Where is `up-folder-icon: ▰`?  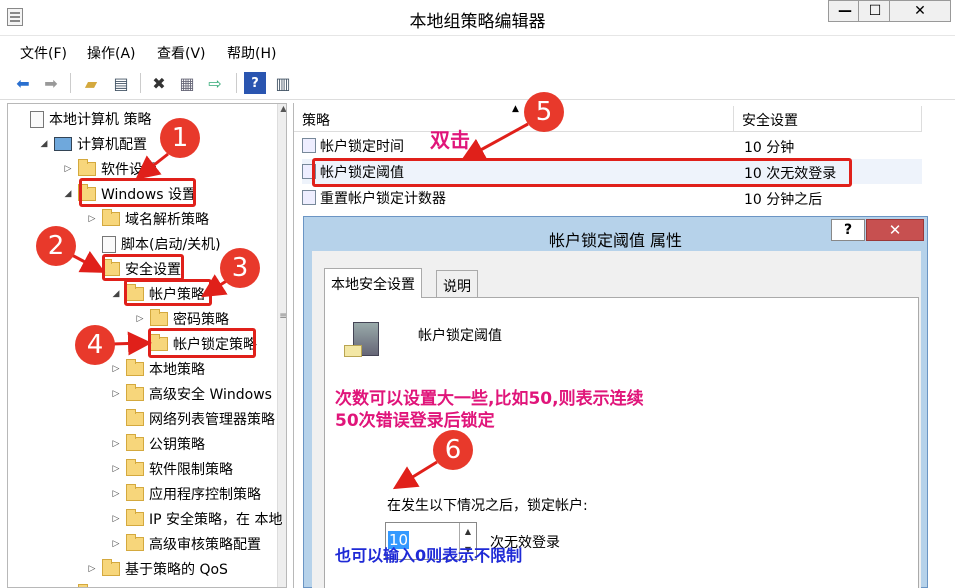
up-folder-icon: ▰ is located at coordinates (91, 83).